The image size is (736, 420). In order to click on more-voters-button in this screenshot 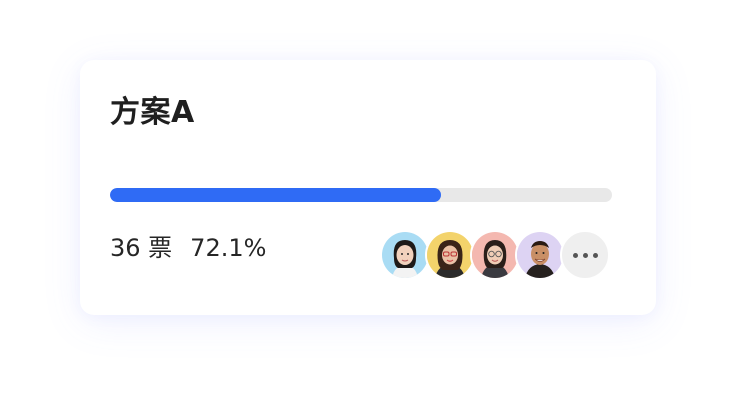, I will do `click(585, 255)`.